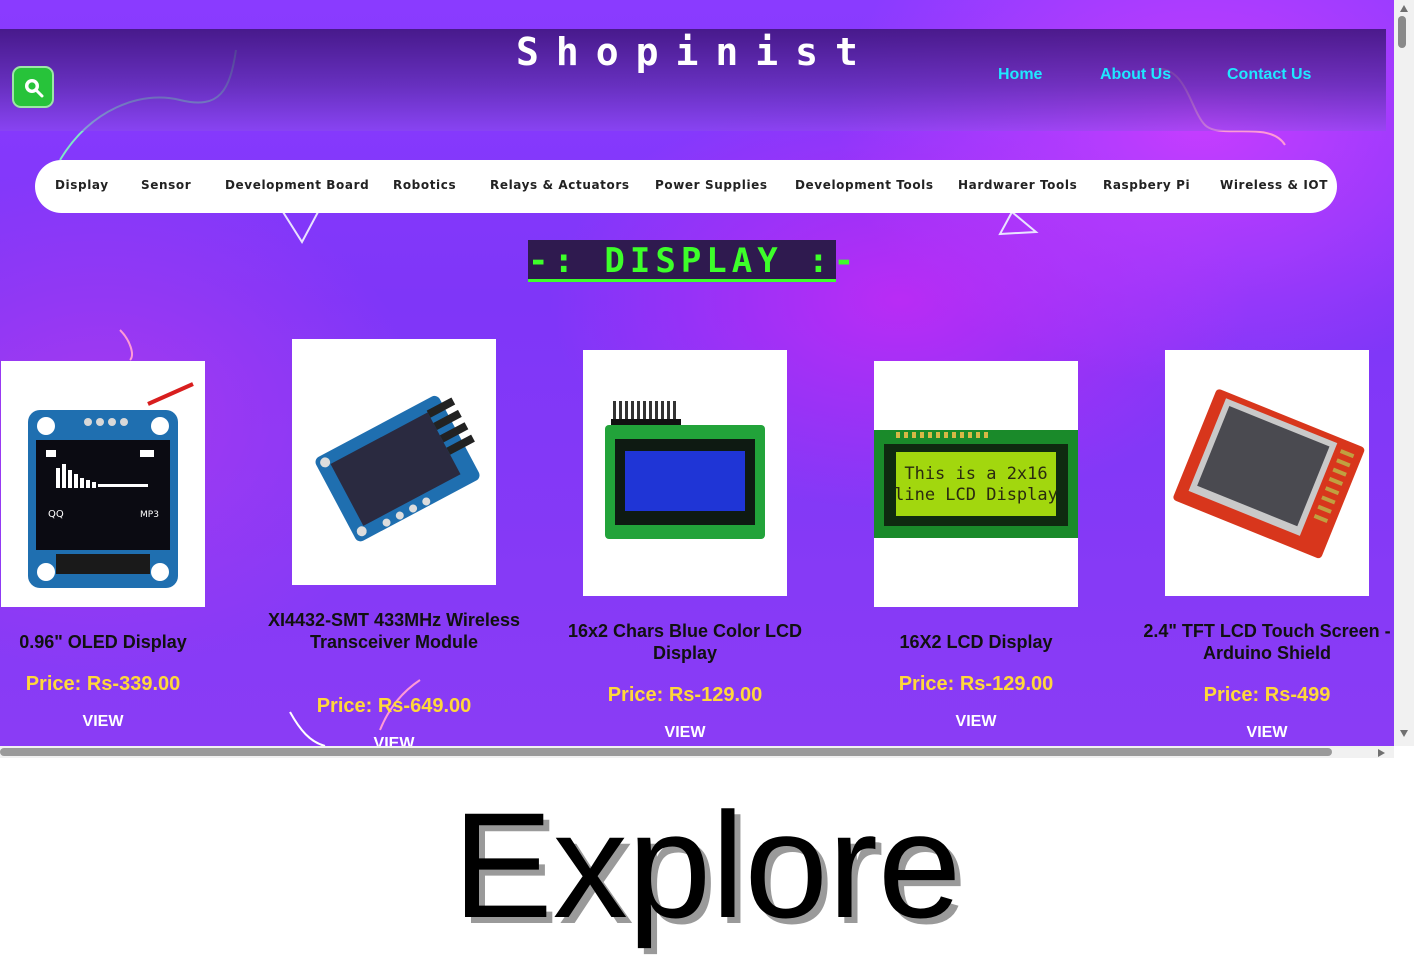  I want to click on product-price: Price: Rs-499, so click(1267, 695).